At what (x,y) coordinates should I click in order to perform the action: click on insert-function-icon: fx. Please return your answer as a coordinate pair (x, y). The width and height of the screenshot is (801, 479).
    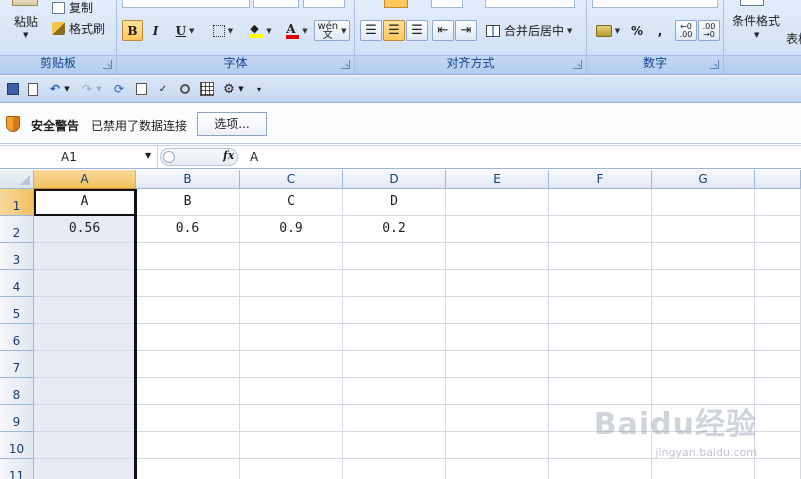
    Looking at the image, I should click on (228, 155).